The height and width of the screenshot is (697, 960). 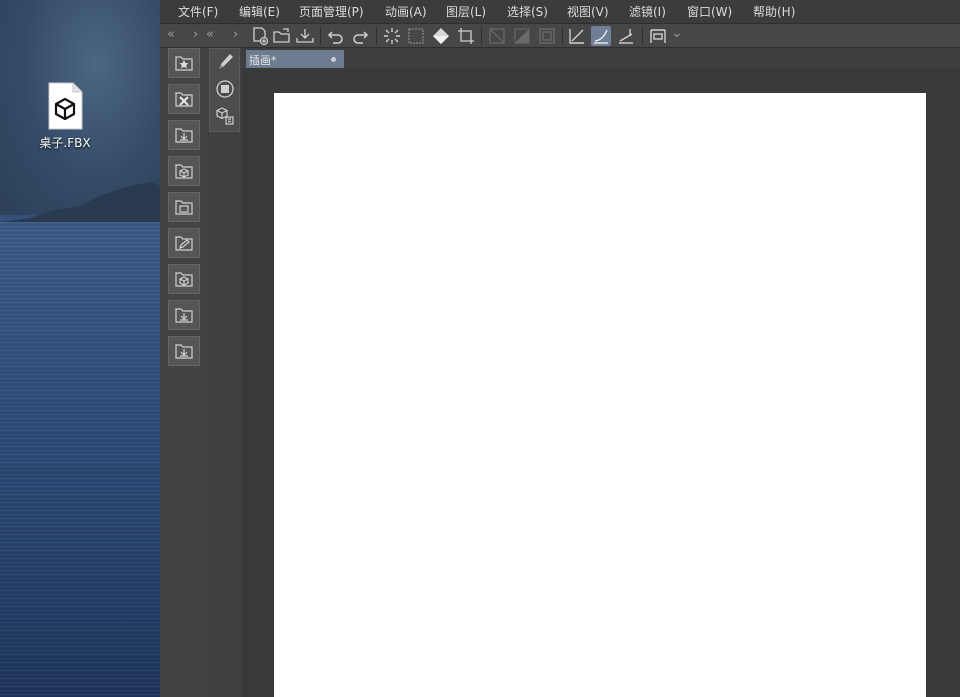 What do you see at coordinates (333, 59) in the screenshot?
I see `tab-modified-dot` at bounding box center [333, 59].